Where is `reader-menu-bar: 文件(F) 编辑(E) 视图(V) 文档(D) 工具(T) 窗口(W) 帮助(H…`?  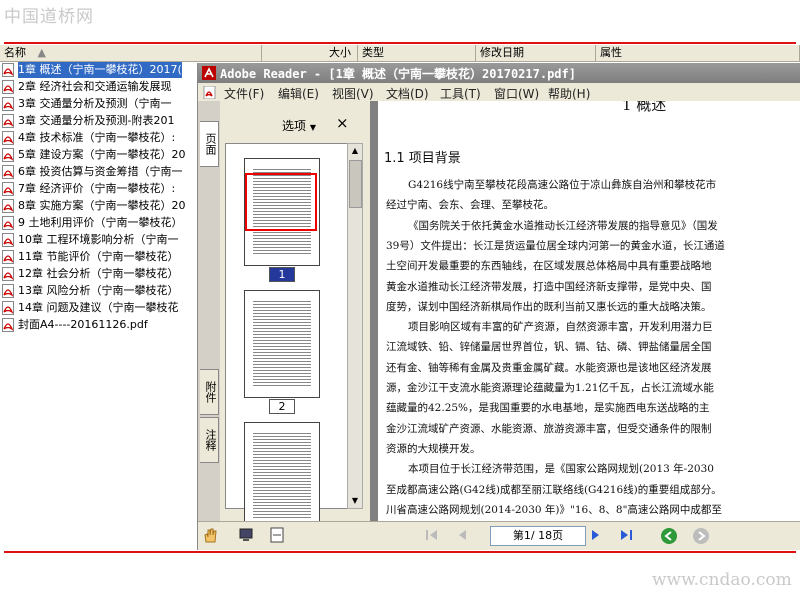 reader-menu-bar: 文件(F) 编辑(E) 视图(V) 文档(D) 工具(T) 窗口(W) 帮助(H… is located at coordinates (499, 92).